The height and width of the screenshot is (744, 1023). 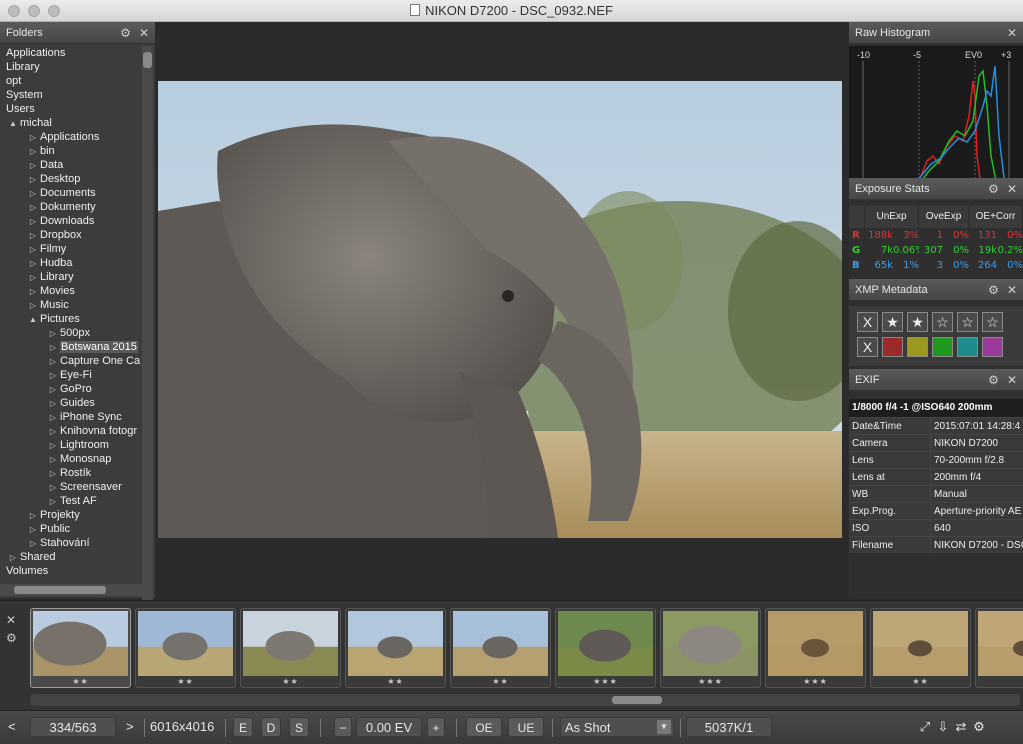 What do you see at coordinates (71, 291) in the screenshot?
I see `folder-item: ▷ Movies` at bounding box center [71, 291].